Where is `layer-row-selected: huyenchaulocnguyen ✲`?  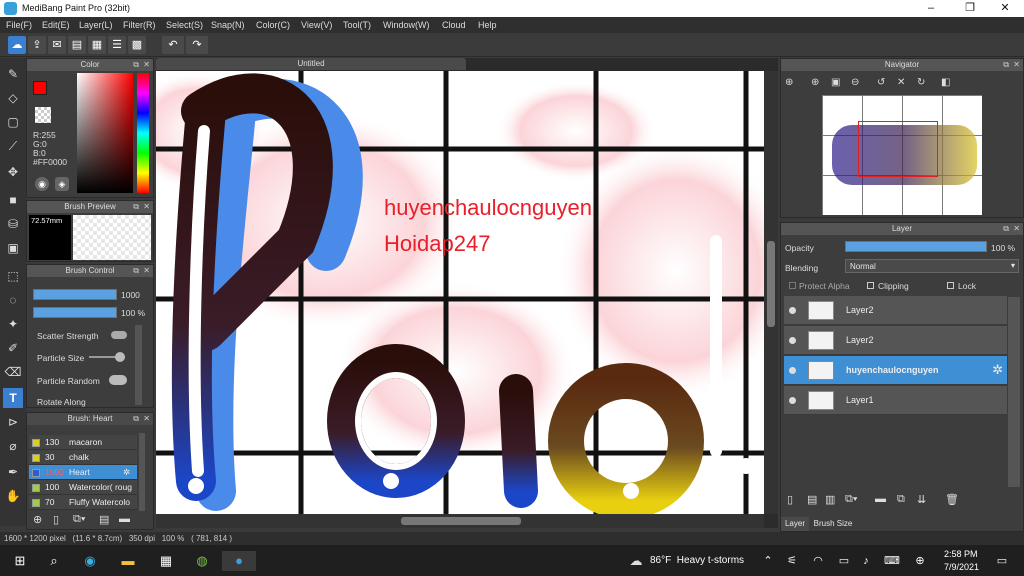
layer-row-selected: huyenchaulocnguyen ✲ is located at coordinates (895, 370).